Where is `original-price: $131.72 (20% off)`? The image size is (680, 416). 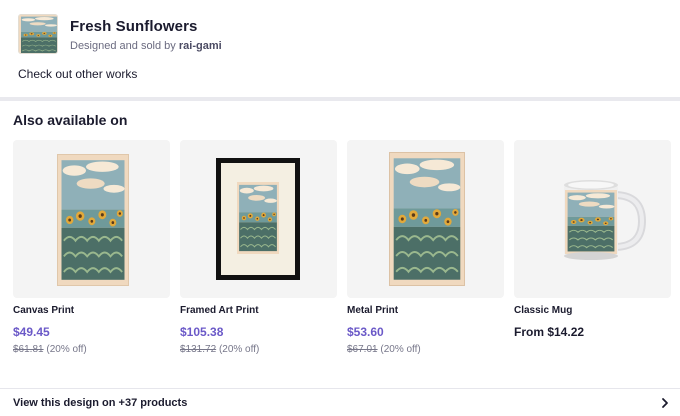 original-price: $131.72 (20% off) is located at coordinates (219, 349).